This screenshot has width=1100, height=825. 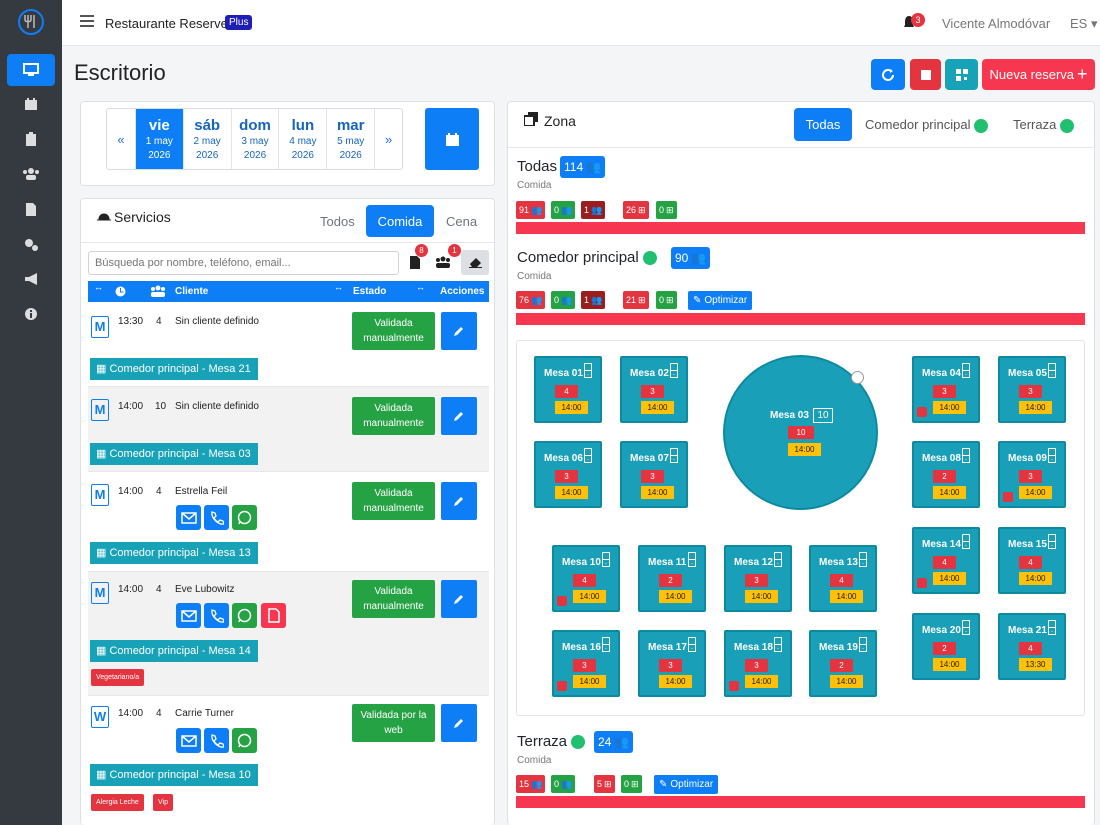 What do you see at coordinates (31, 279) in the screenshot?
I see `sidebar-item-marketing` at bounding box center [31, 279].